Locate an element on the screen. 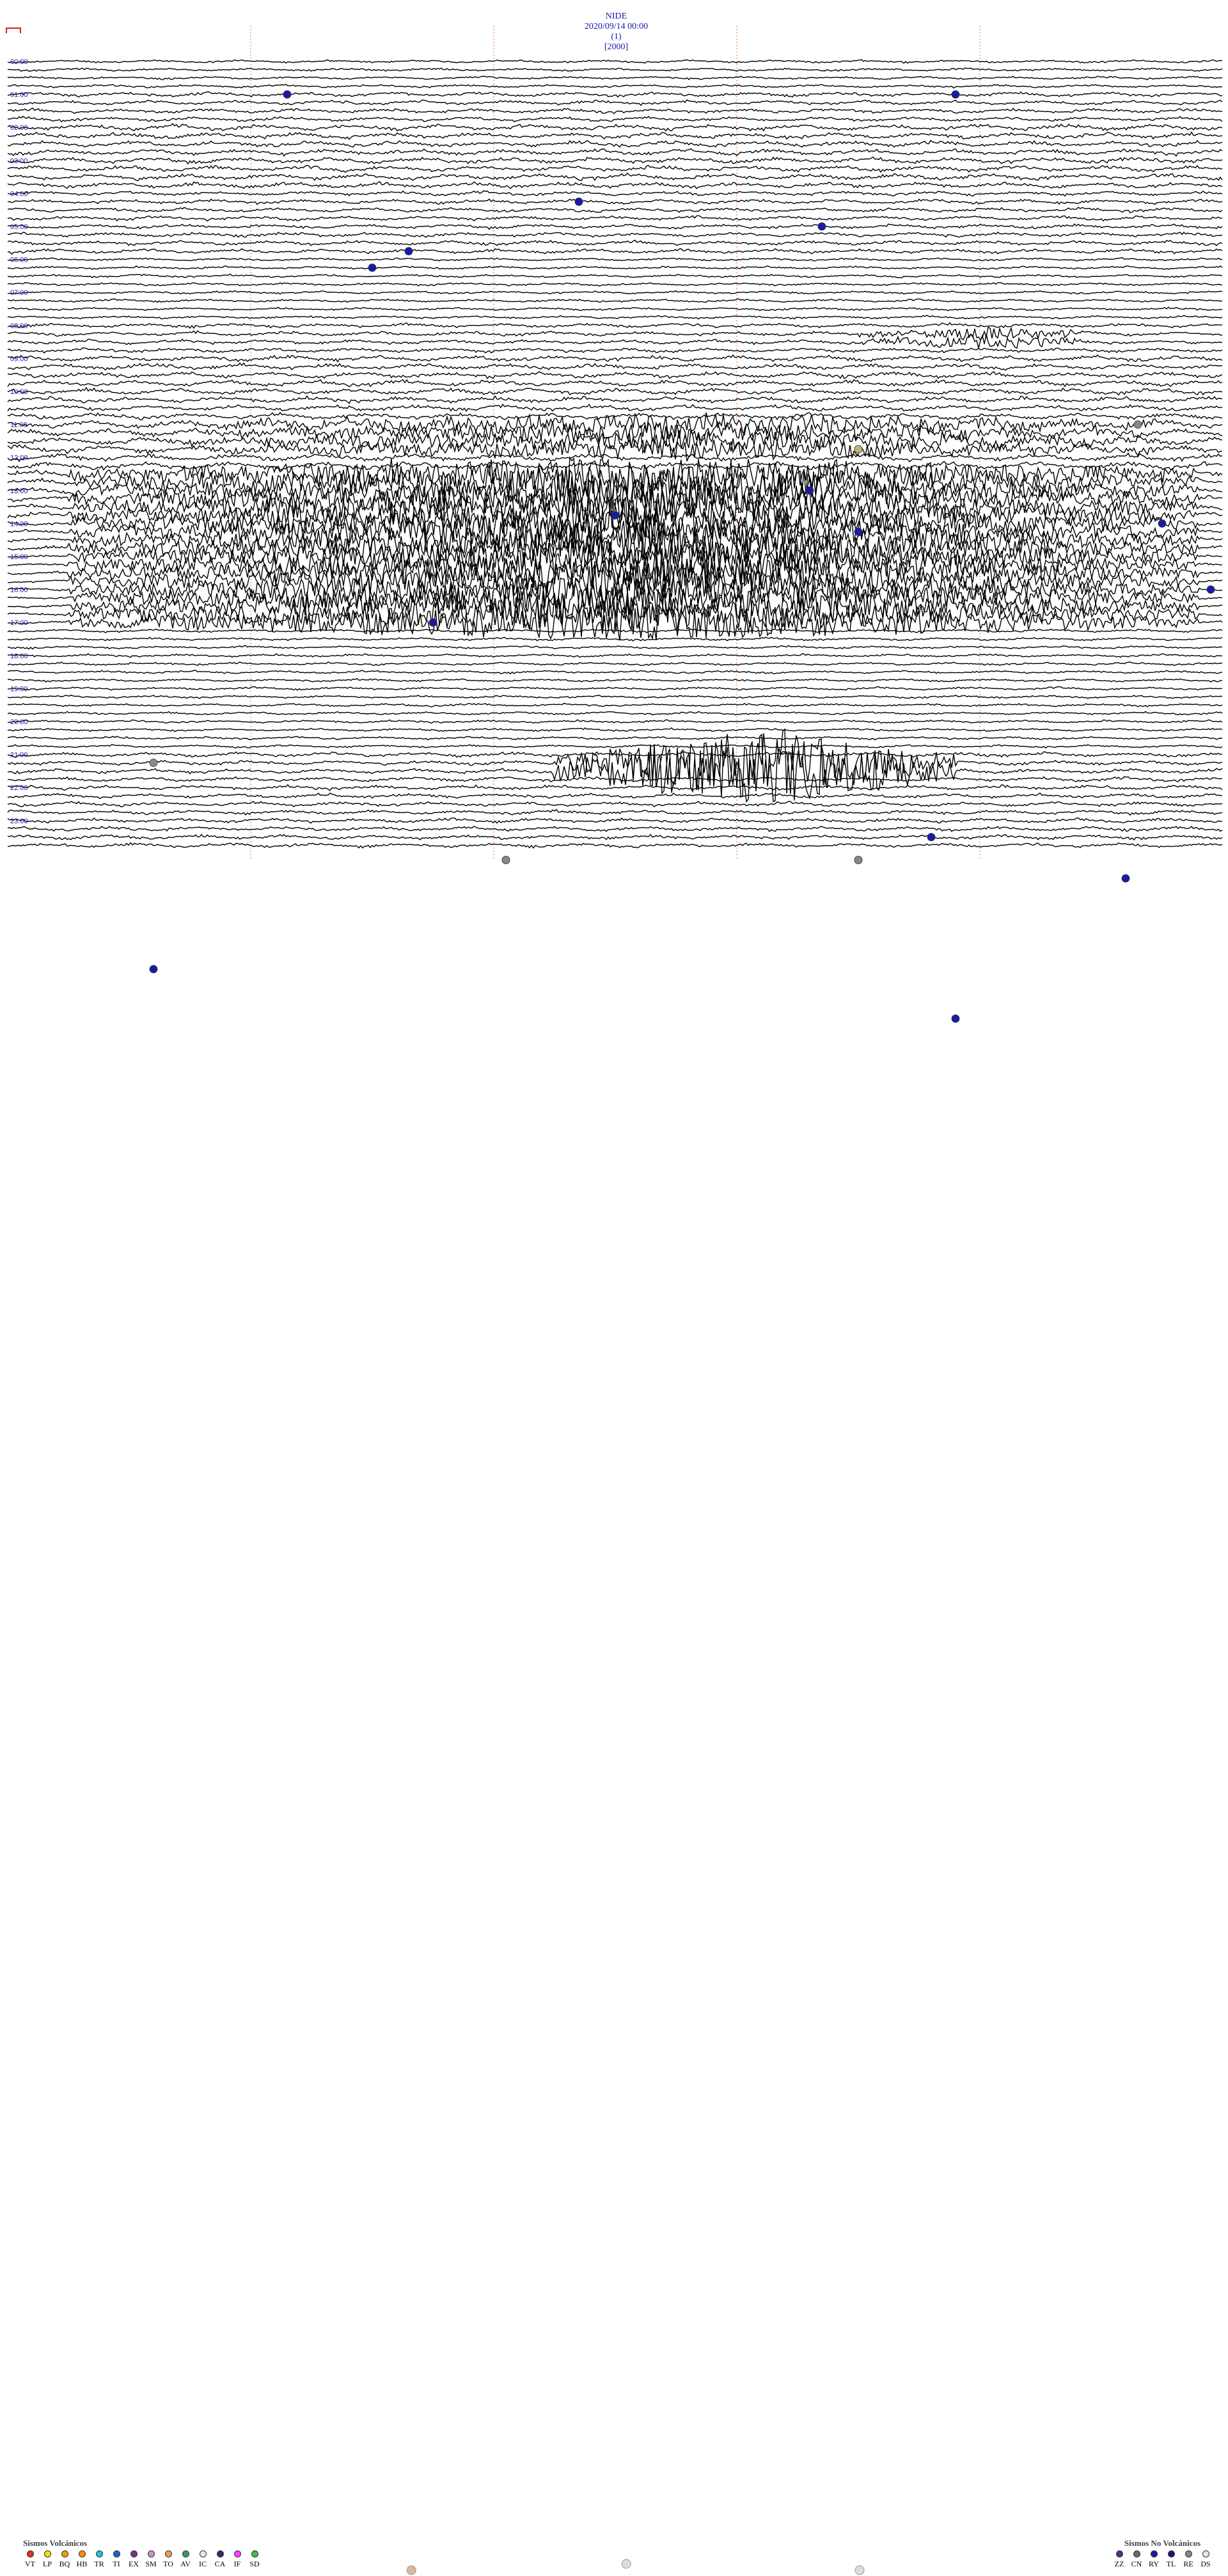 This screenshot has width=1228, height=2576. legend-nonvolcanic-item-zz: ZZ is located at coordinates (1119, 2559).